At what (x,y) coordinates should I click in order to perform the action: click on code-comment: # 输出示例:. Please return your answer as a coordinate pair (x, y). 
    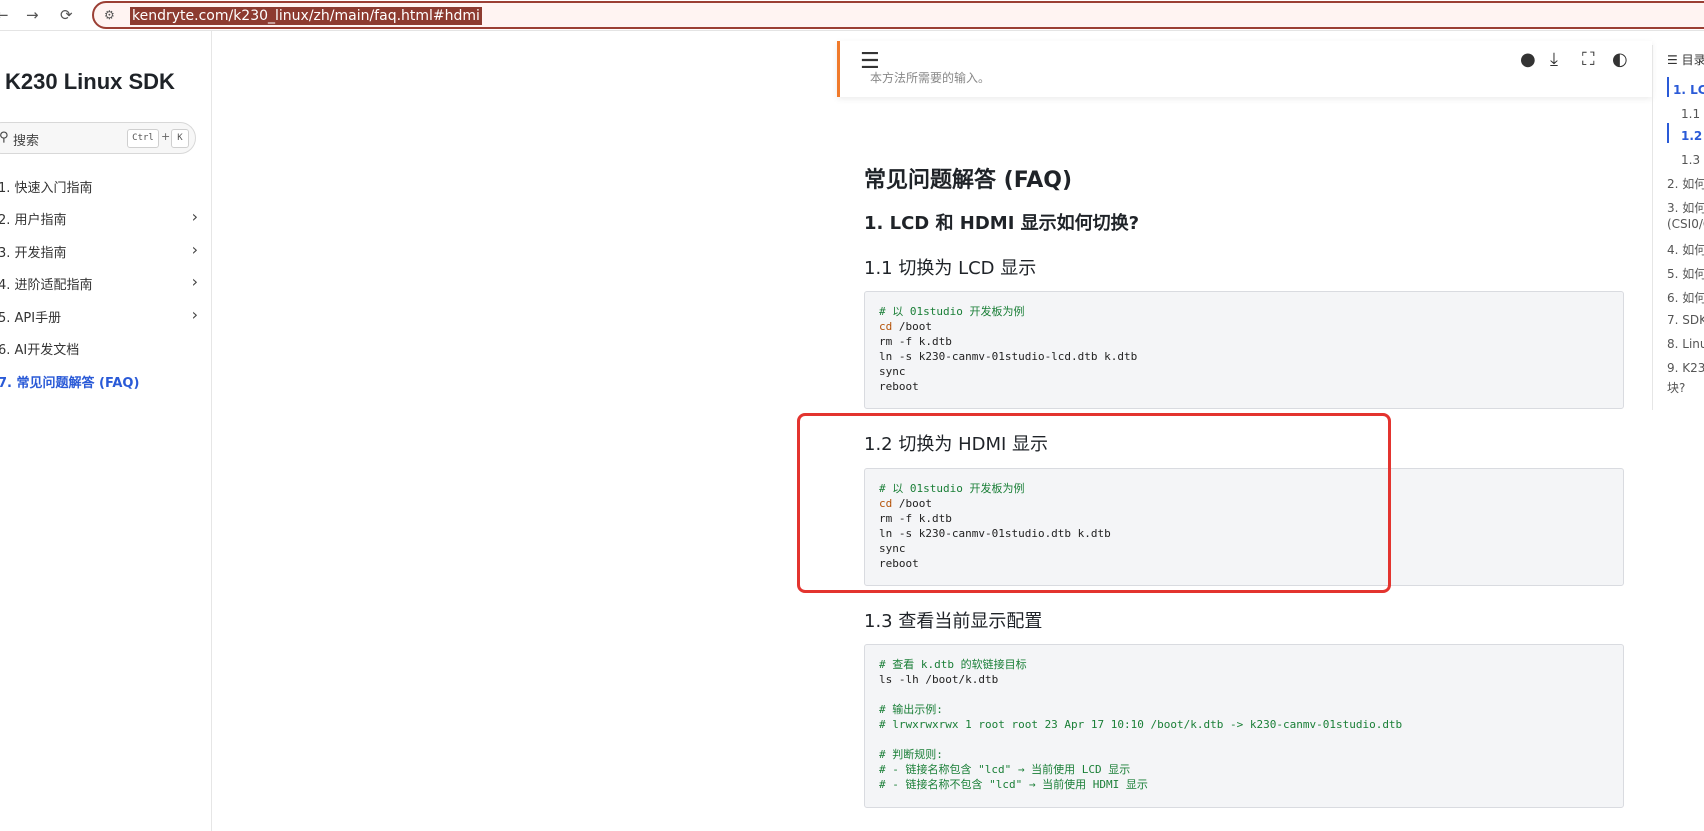
    Looking at the image, I should click on (911, 709).